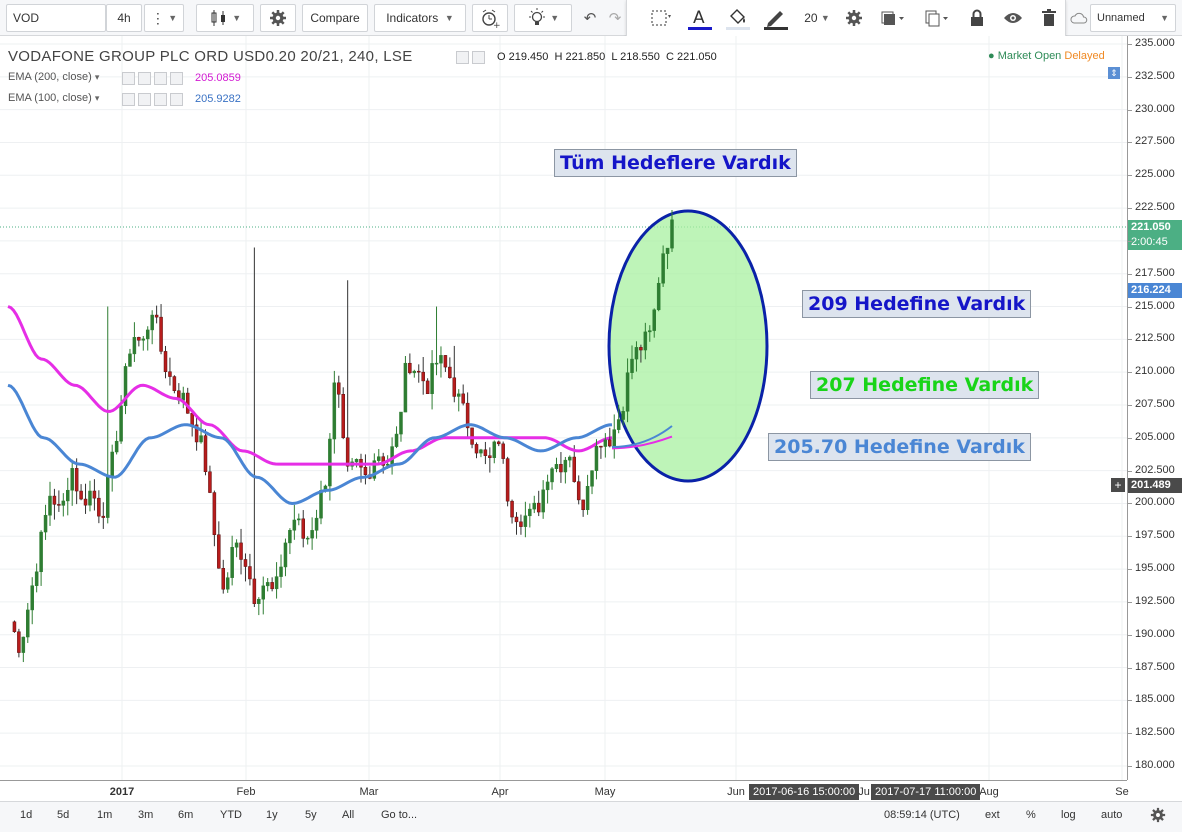 Image resolution: width=1182 pixels, height=832 pixels. I want to click on font-size-value: 20, so click(811, 18).